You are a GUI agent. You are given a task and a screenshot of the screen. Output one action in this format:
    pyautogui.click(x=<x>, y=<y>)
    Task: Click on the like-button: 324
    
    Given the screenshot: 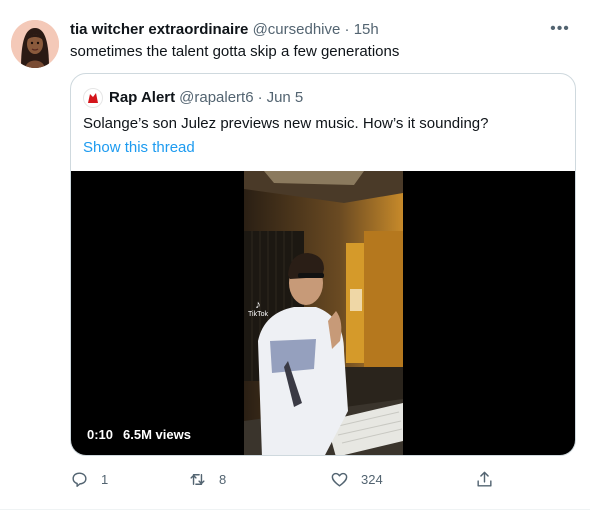 What is the action you would take?
    pyautogui.click(x=356, y=479)
    